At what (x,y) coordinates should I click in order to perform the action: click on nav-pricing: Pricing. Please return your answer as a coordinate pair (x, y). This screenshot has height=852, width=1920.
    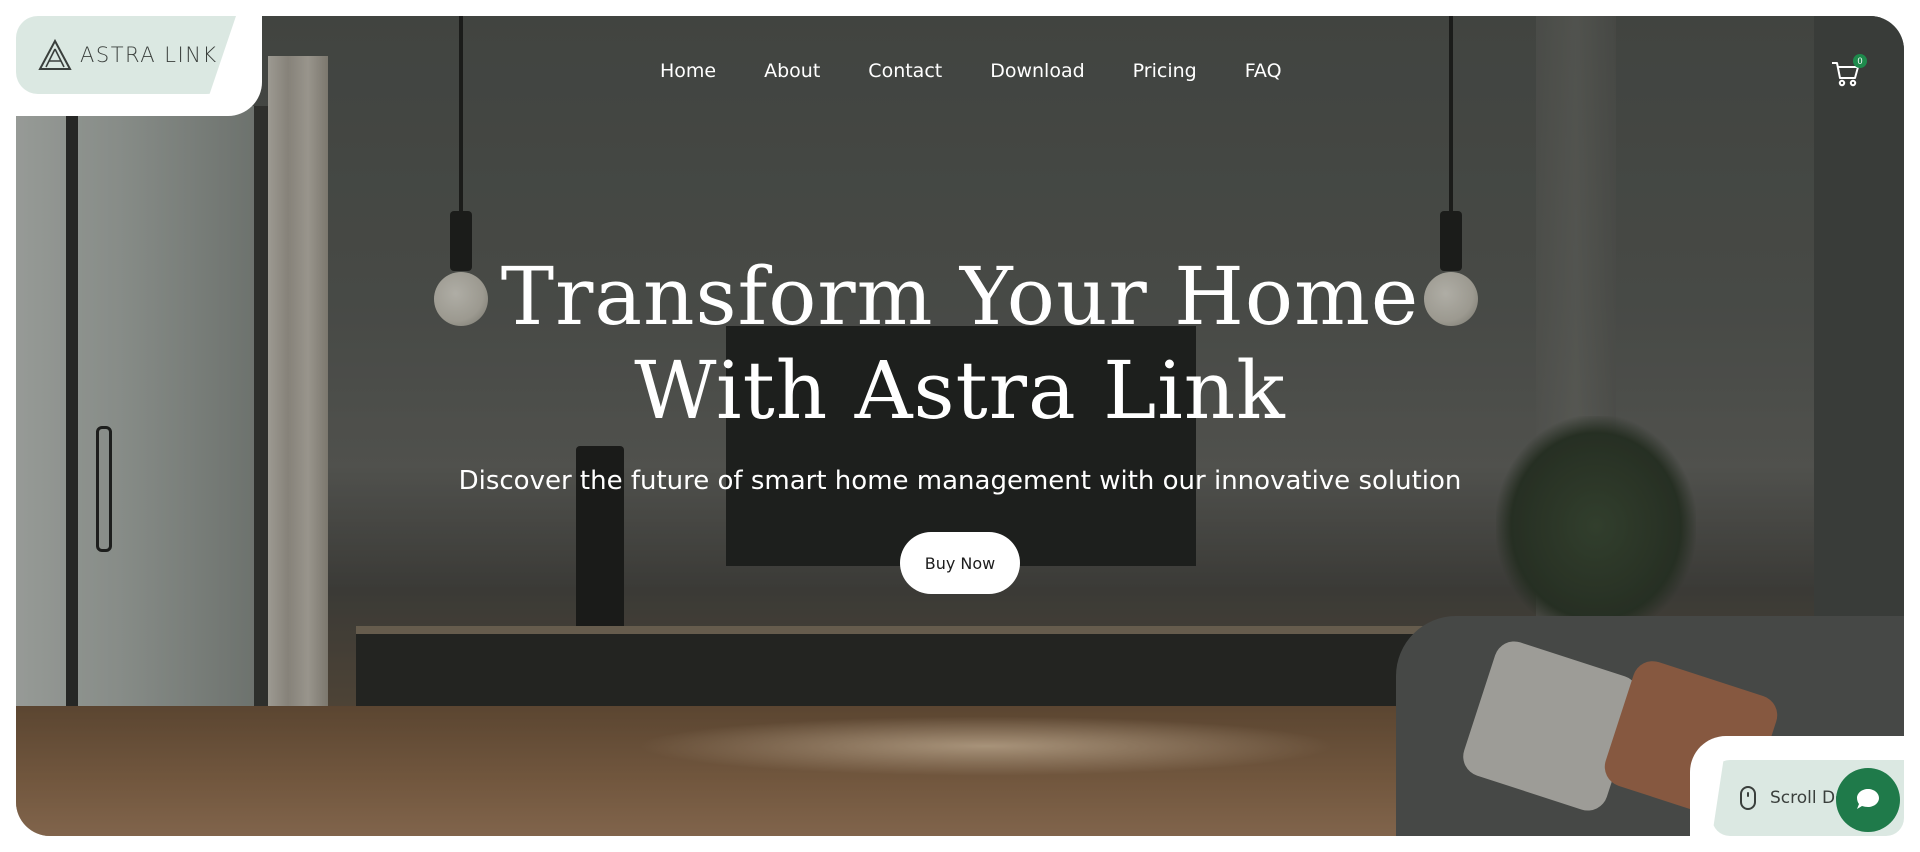
    Looking at the image, I should click on (1165, 71).